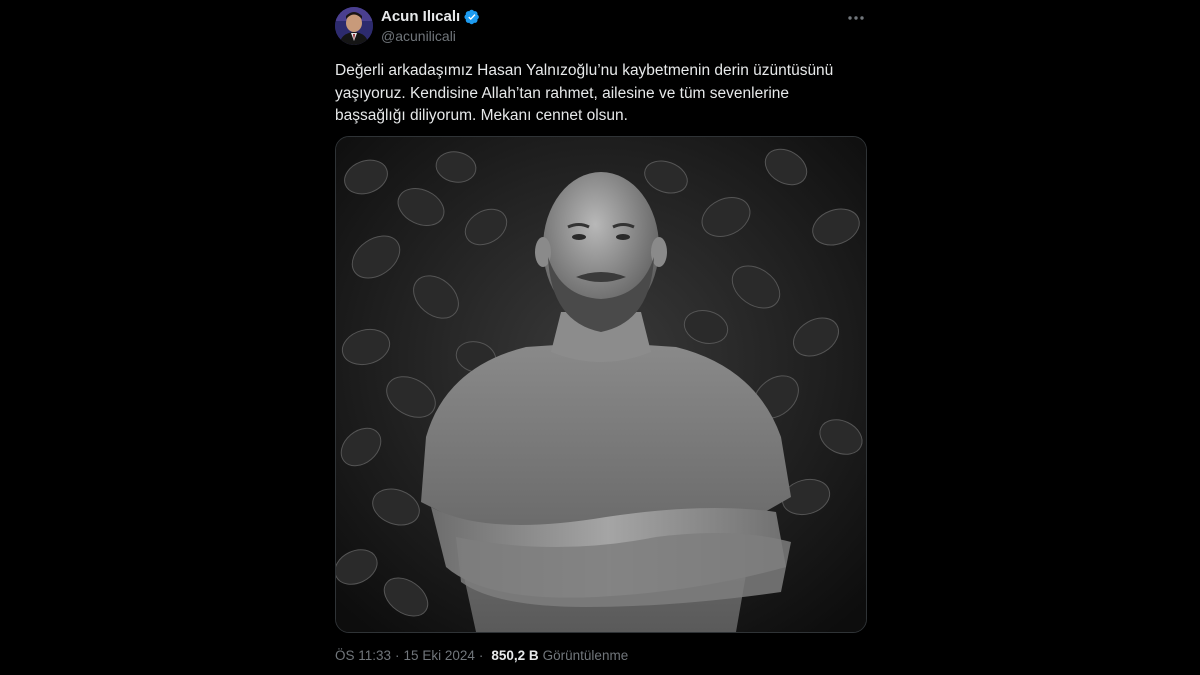 Image resolution: width=1200 pixels, height=675 pixels. What do you see at coordinates (601, 27) in the screenshot?
I see `tweet-header: Acun Ilıcalı @acunilicali` at bounding box center [601, 27].